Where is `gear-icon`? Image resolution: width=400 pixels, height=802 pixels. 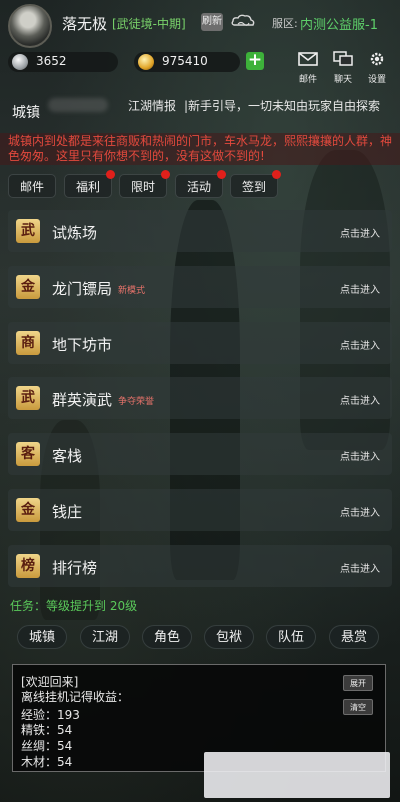
gear-icon is located at coordinates (377, 59).